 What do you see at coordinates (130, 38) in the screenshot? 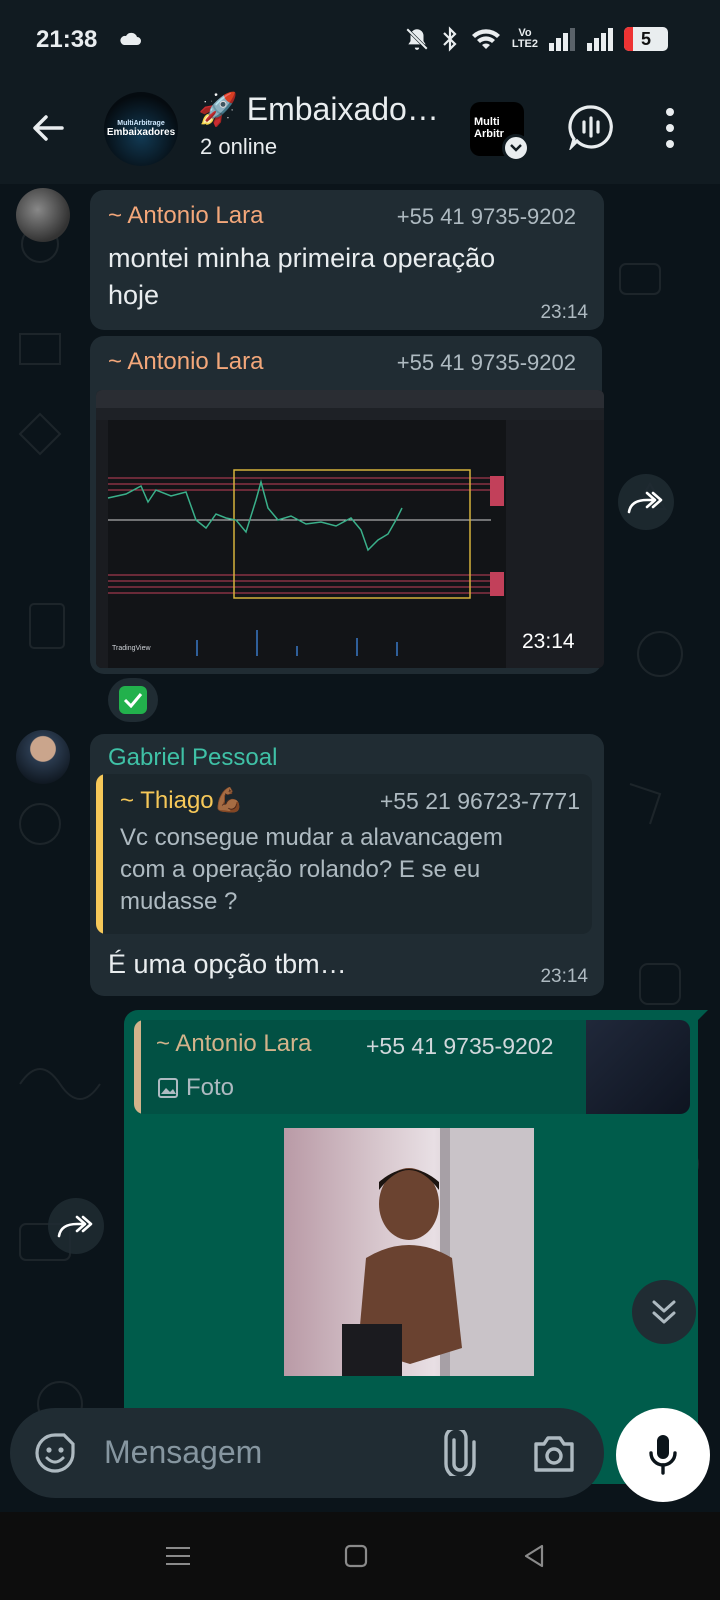
I see `cloud-icon` at bounding box center [130, 38].